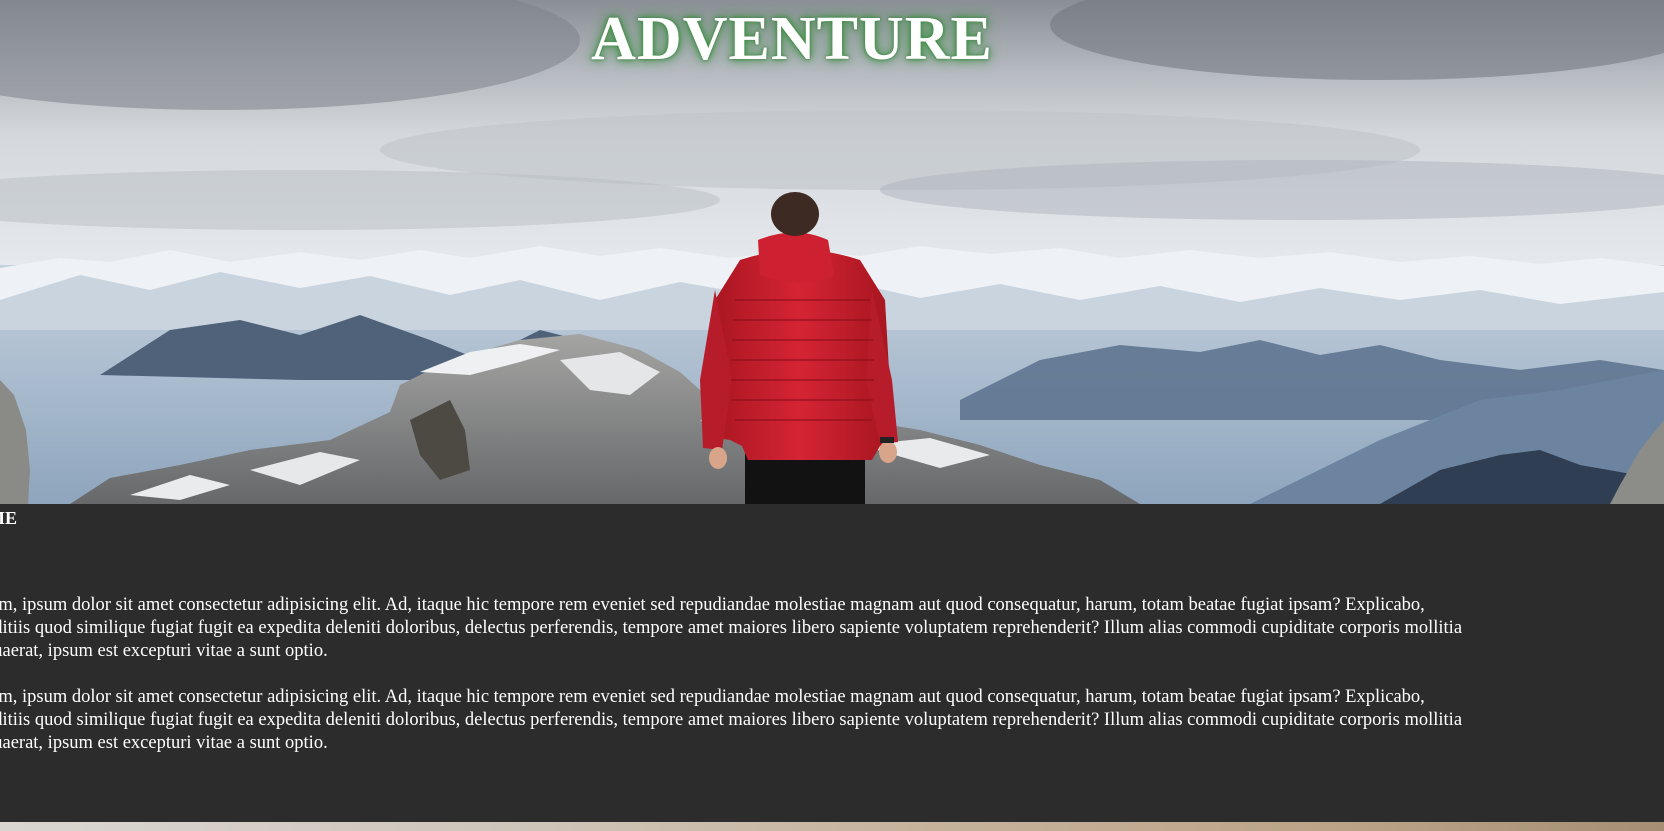 This screenshot has width=1664, height=831. I want to click on section-heading: ME, so click(8, 518).